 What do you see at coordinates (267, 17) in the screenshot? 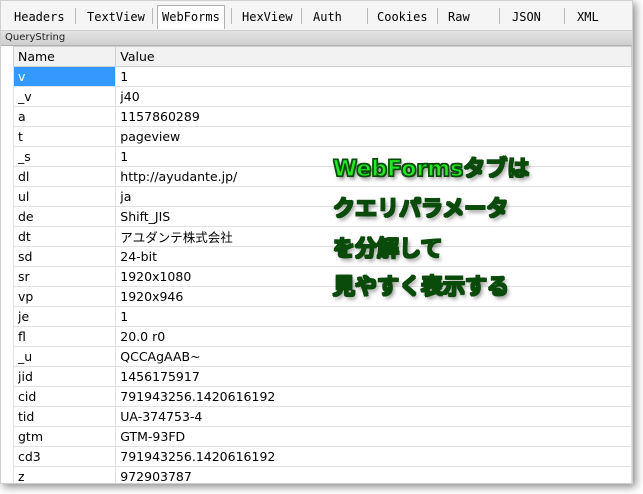
I see `tab-hexview: HexView` at bounding box center [267, 17].